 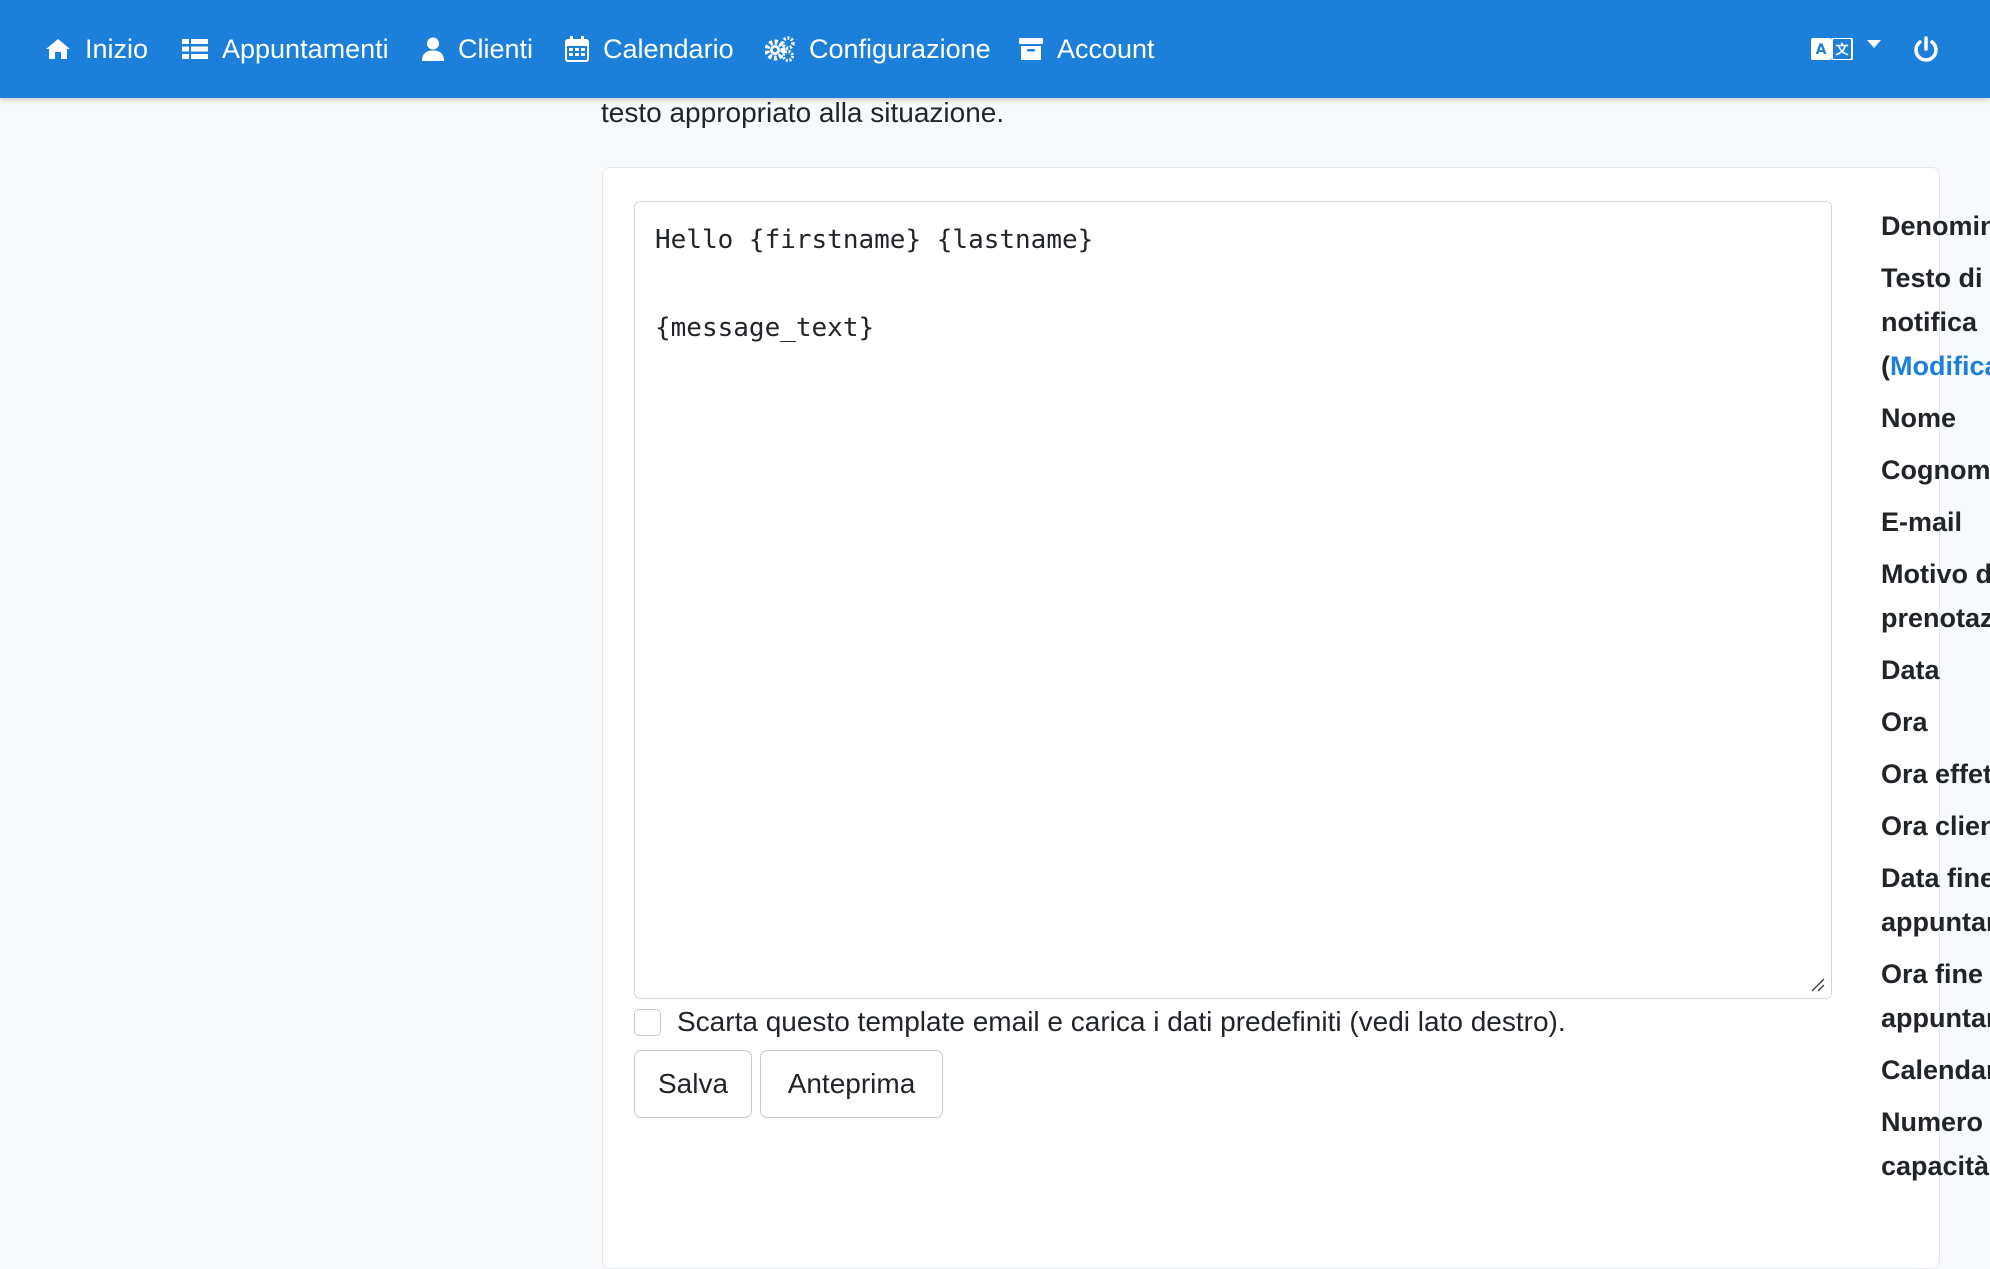 I want to click on variable-label: Cognome, so click(x=1935, y=470).